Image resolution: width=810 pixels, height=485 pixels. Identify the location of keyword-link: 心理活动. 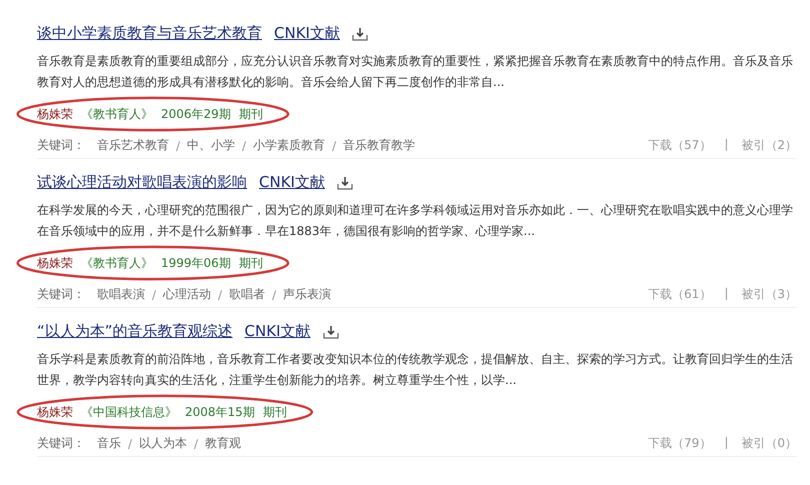
(187, 294).